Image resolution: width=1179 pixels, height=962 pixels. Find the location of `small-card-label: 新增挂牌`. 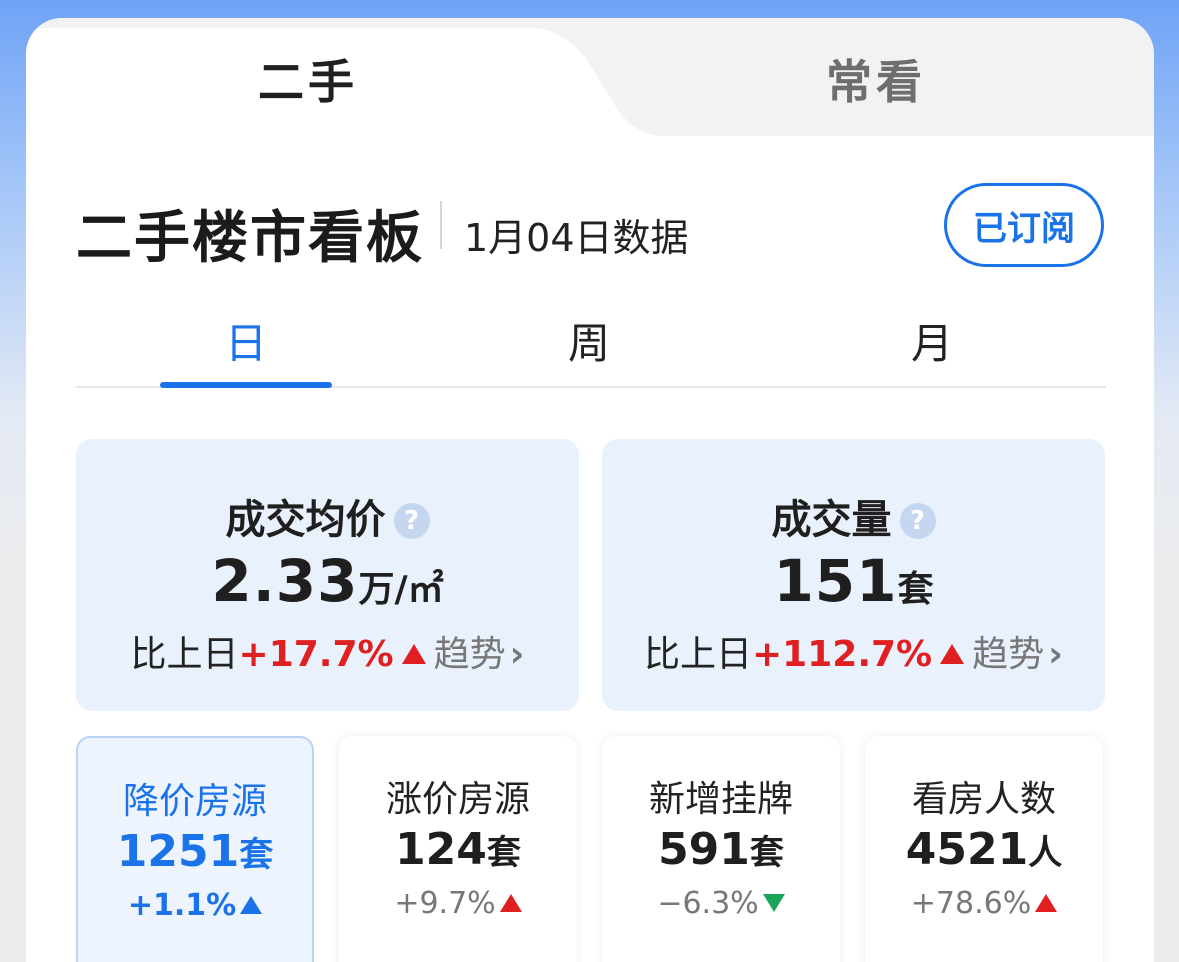

small-card-label: 新增挂牌 is located at coordinates (720, 799).